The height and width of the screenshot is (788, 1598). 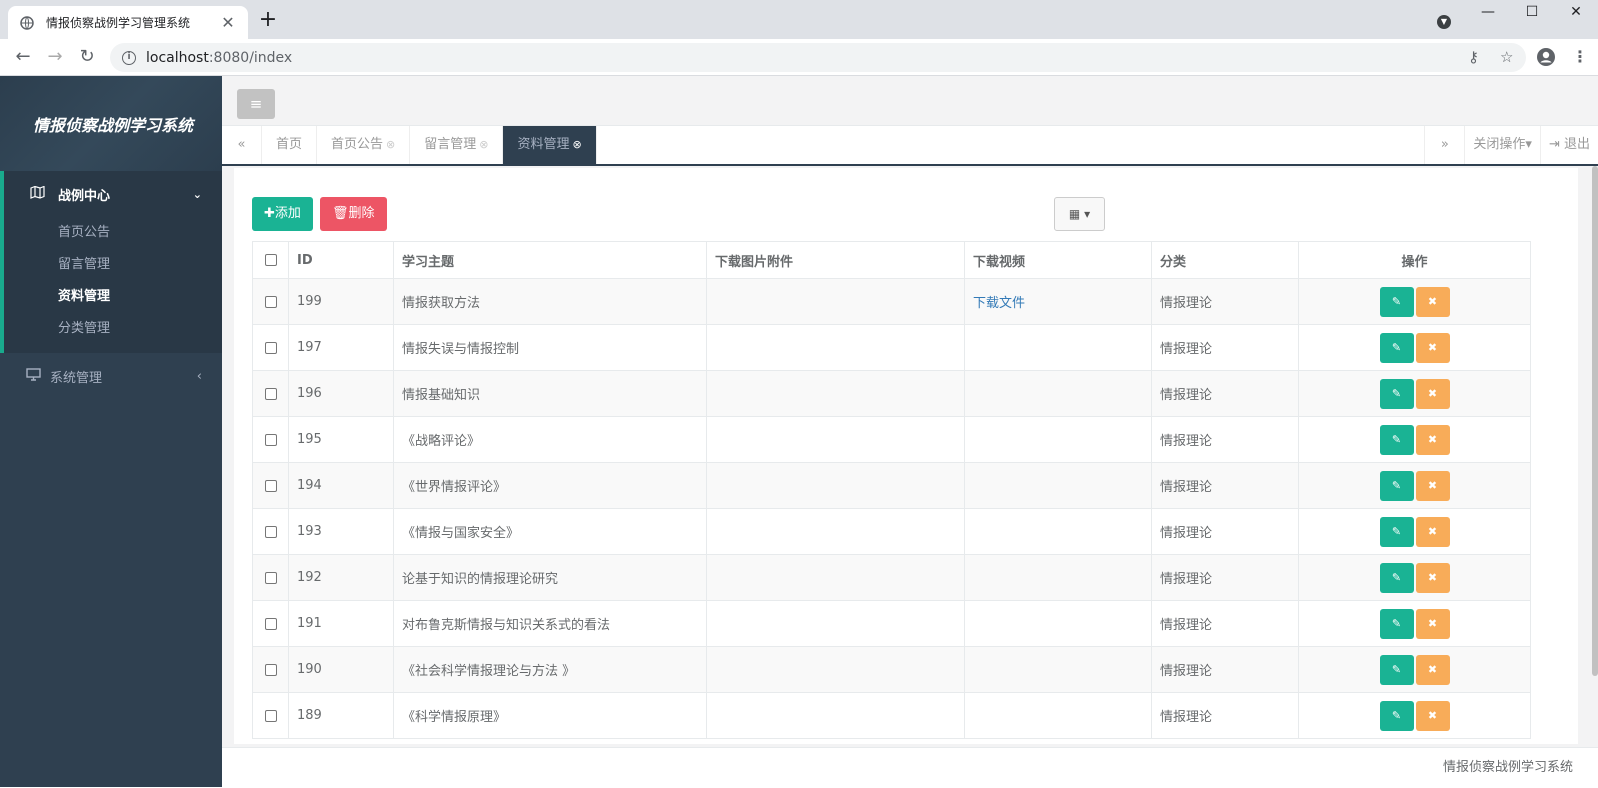 I want to click on table-row: 195 《战略评论》 情报理论 ✎ ✖, so click(x=891, y=439).